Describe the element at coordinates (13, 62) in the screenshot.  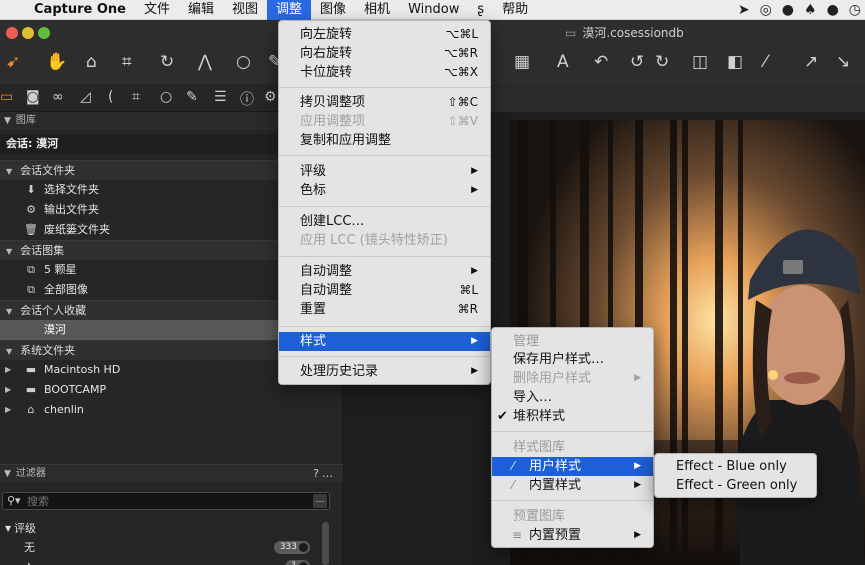
I see `cursor-tool-icon: ➹` at that location.